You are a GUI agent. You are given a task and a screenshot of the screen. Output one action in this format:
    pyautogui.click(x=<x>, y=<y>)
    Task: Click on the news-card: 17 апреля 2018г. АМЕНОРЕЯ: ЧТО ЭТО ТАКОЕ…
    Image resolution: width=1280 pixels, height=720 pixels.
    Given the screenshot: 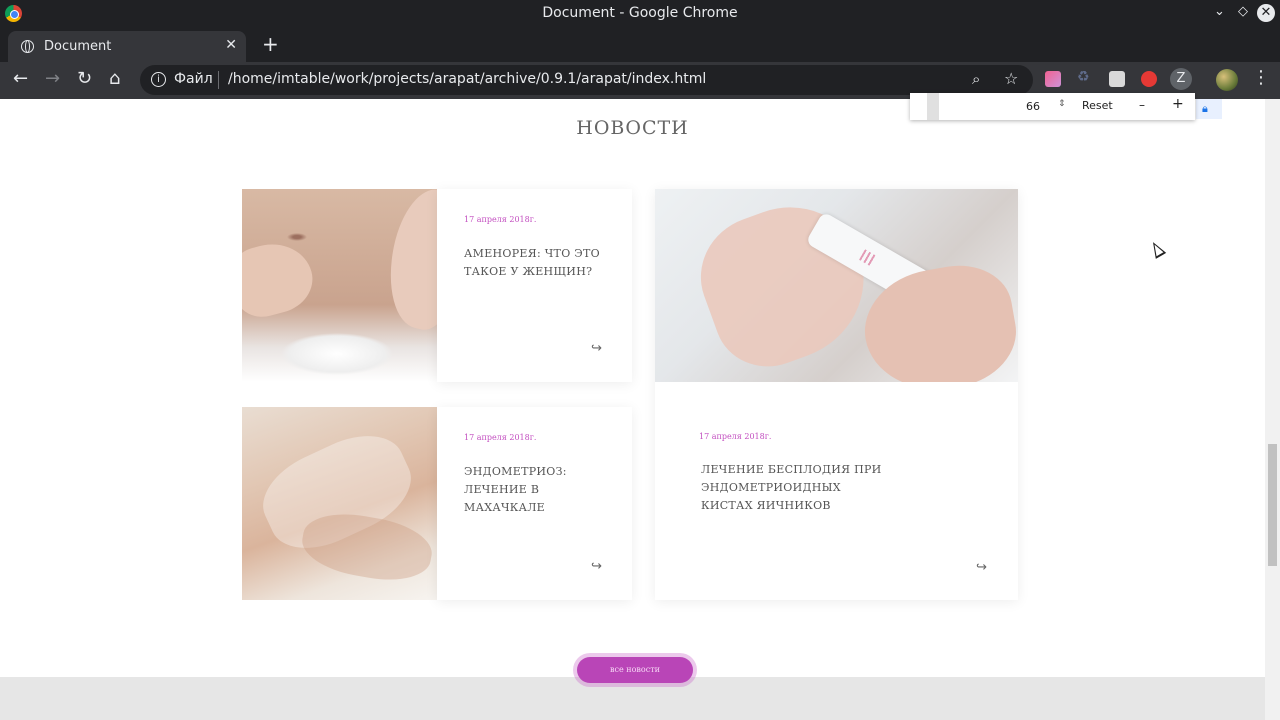 What is the action you would take?
    pyautogui.click(x=534, y=285)
    